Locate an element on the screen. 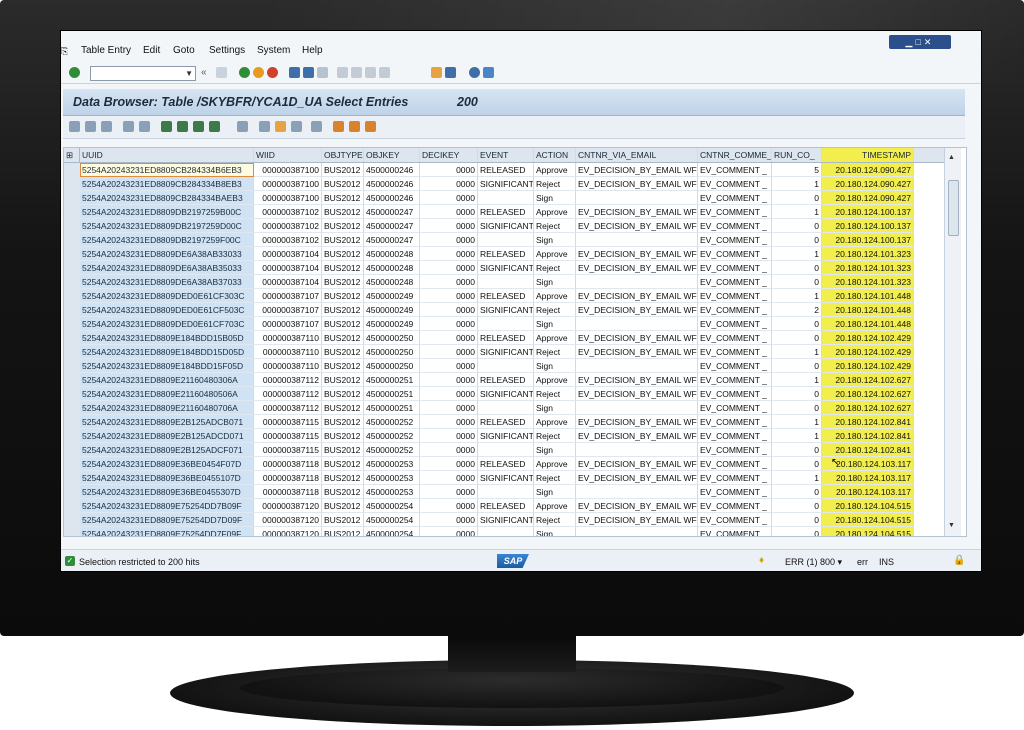 This screenshot has width=1024, height=730. cell-event: SIGNIFICANT_ is located at coordinates (506, 520).